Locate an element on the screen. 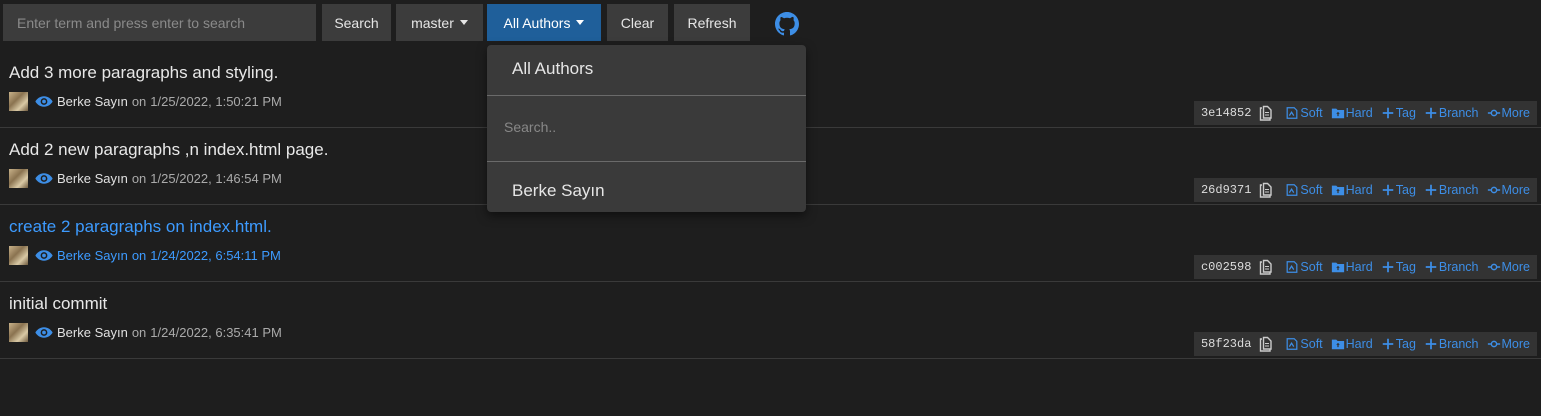 This screenshot has height=416, width=1541. commit-message: create 2 paragraphs on index.html. is located at coordinates (140, 227).